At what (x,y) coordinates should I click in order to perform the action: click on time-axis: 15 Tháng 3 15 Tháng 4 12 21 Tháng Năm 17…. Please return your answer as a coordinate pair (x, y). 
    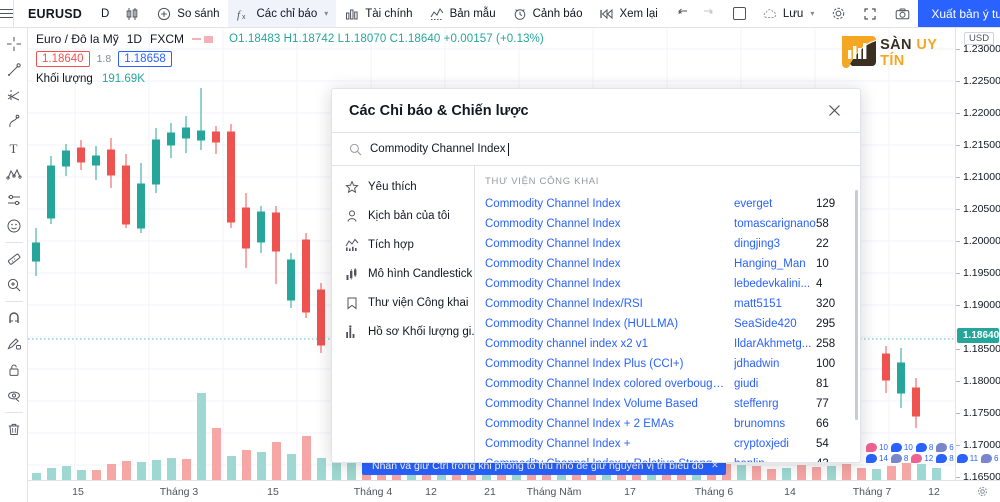
    Looking at the image, I should click on (514, 491).